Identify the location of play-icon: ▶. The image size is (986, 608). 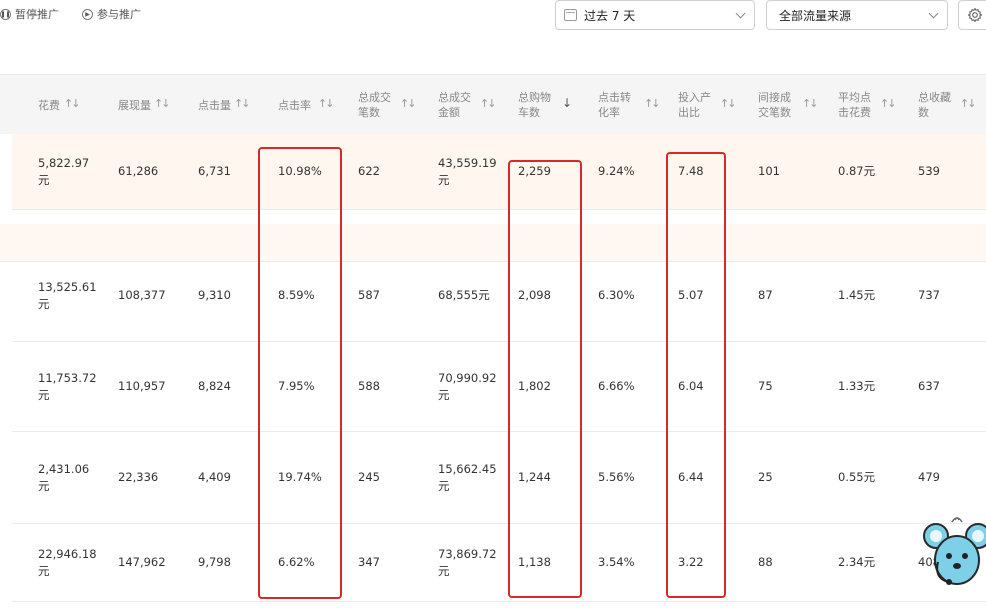
(87, 14).